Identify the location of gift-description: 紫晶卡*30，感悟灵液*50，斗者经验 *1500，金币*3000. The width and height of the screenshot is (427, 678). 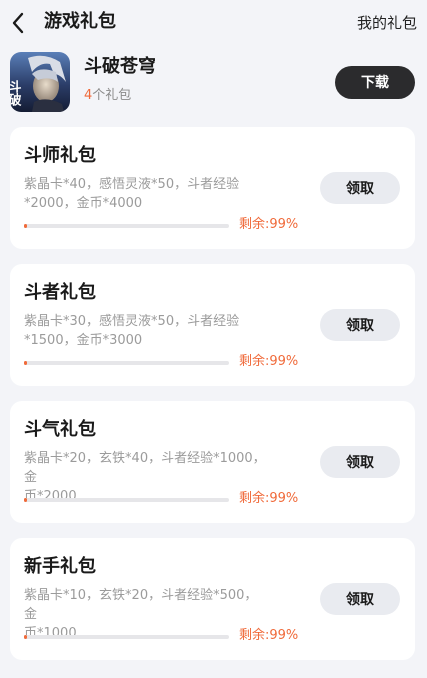
(146, 331).